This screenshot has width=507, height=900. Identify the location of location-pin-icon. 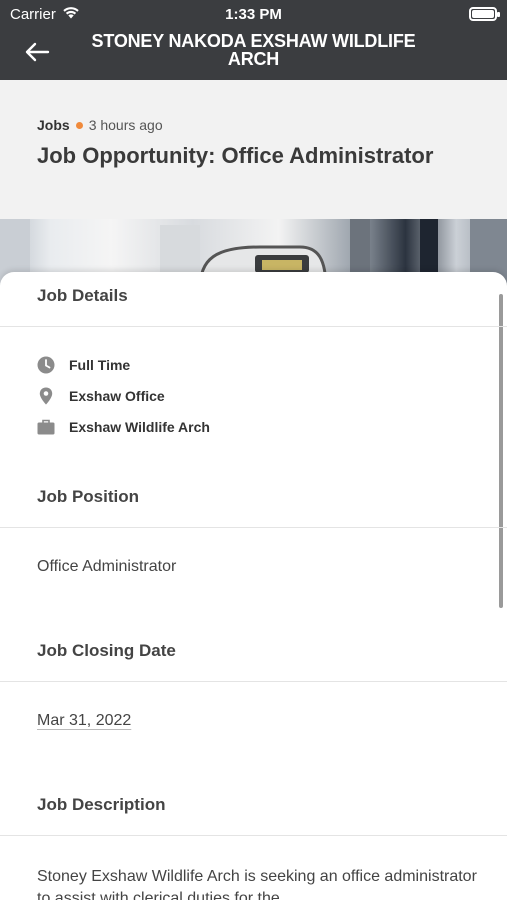
(46, 396).